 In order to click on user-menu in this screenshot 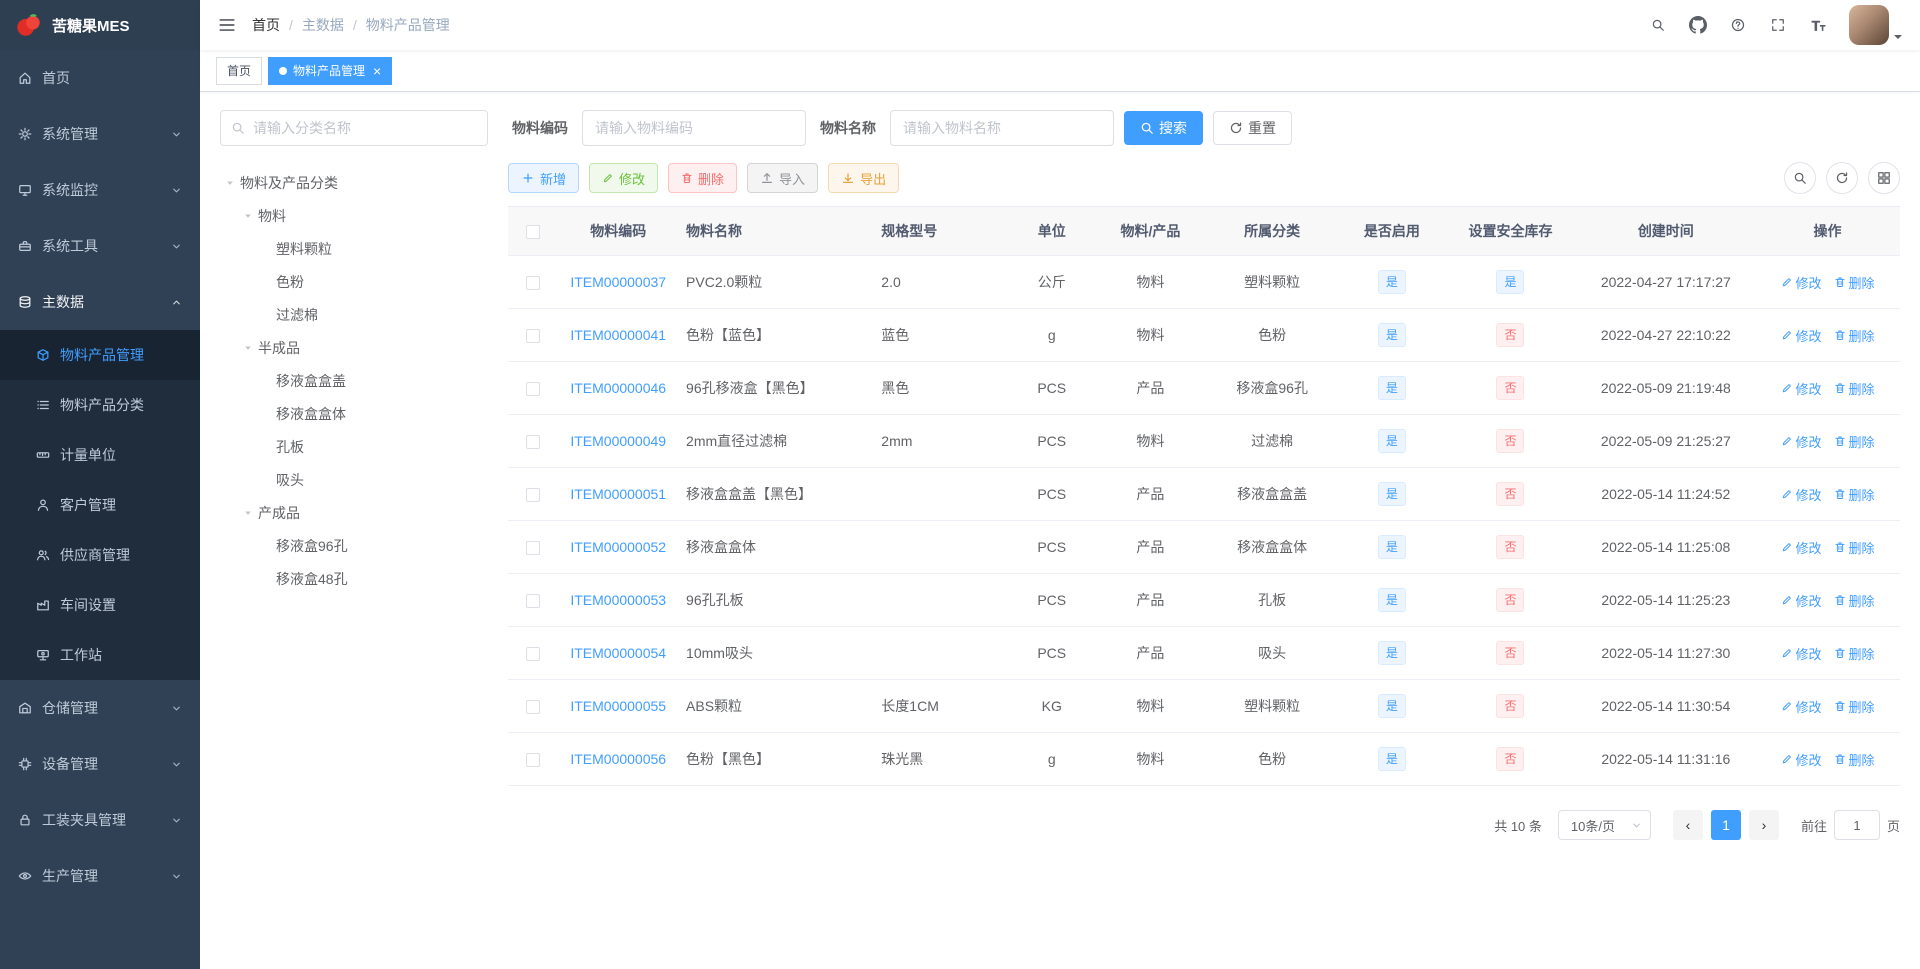, I will do `click(1875, 25)`.